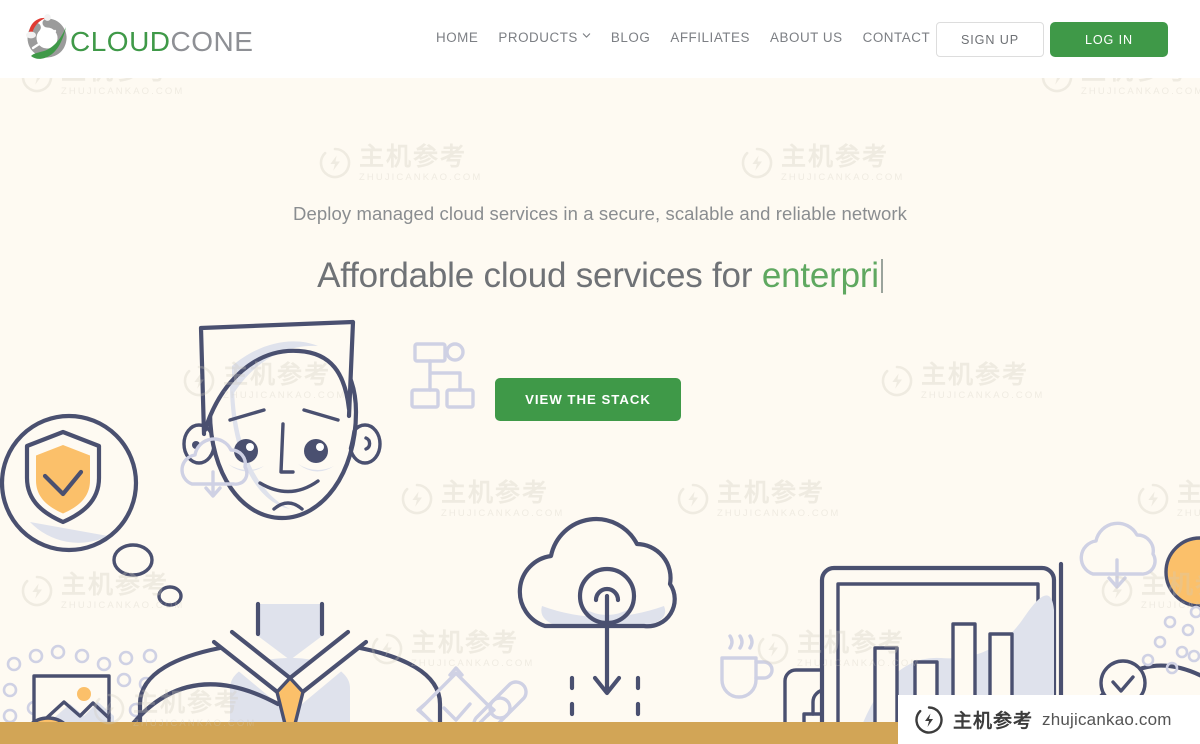 Image resolution: width=1200 pixels, height=744 pixels. What do you see at coordinates (290, 531) in the screenshot?
I see `businessman-character` at bounding box center [290, 531].